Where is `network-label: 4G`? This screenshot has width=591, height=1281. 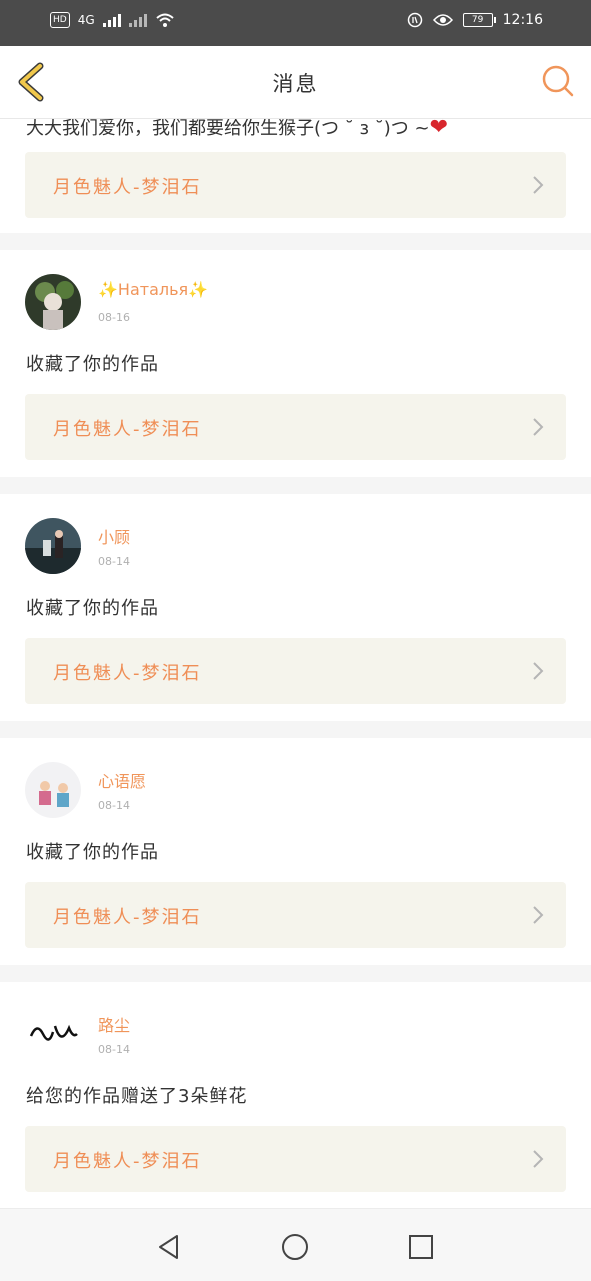 network-label: 4G is located at coordinates (86, 20).